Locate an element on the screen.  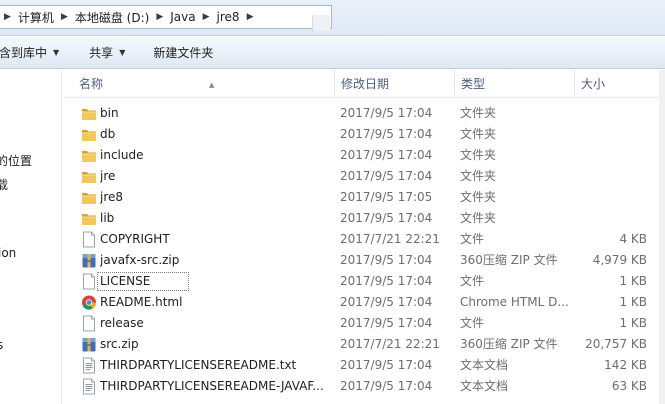
breadcrumb-computer: 计算机 is located at coordinates (36, 17).